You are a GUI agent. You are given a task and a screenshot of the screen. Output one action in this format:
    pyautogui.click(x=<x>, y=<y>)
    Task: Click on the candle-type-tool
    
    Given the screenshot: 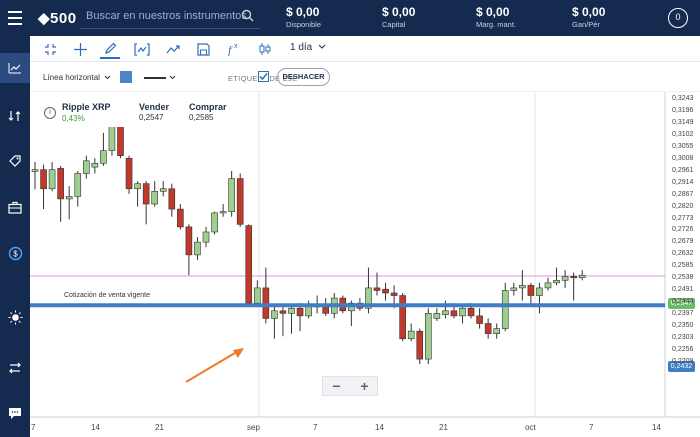 What is the action you would take?
    pyautogui.click(x=265, y=49)
    